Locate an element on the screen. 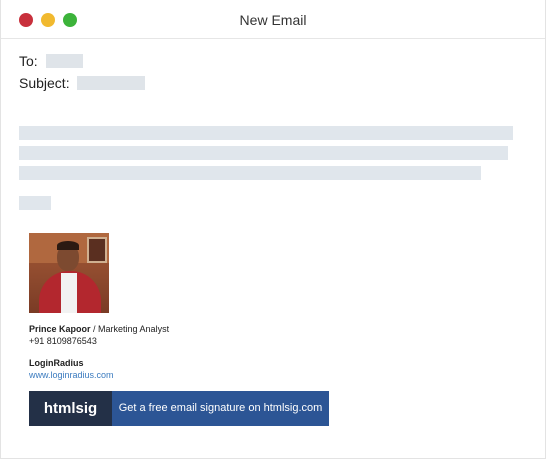 This screenshot has height=461, width=549. signature-phone: +91 8109876543 is located at coordinates (63, 341).